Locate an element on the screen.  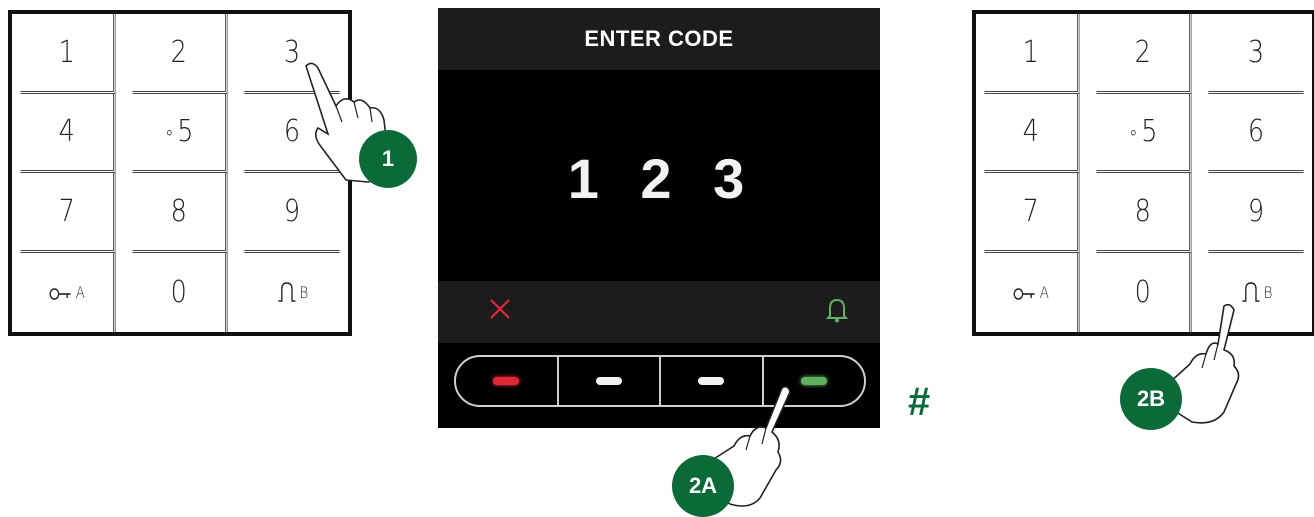
cancel-button is located at coordinates (507, 381).